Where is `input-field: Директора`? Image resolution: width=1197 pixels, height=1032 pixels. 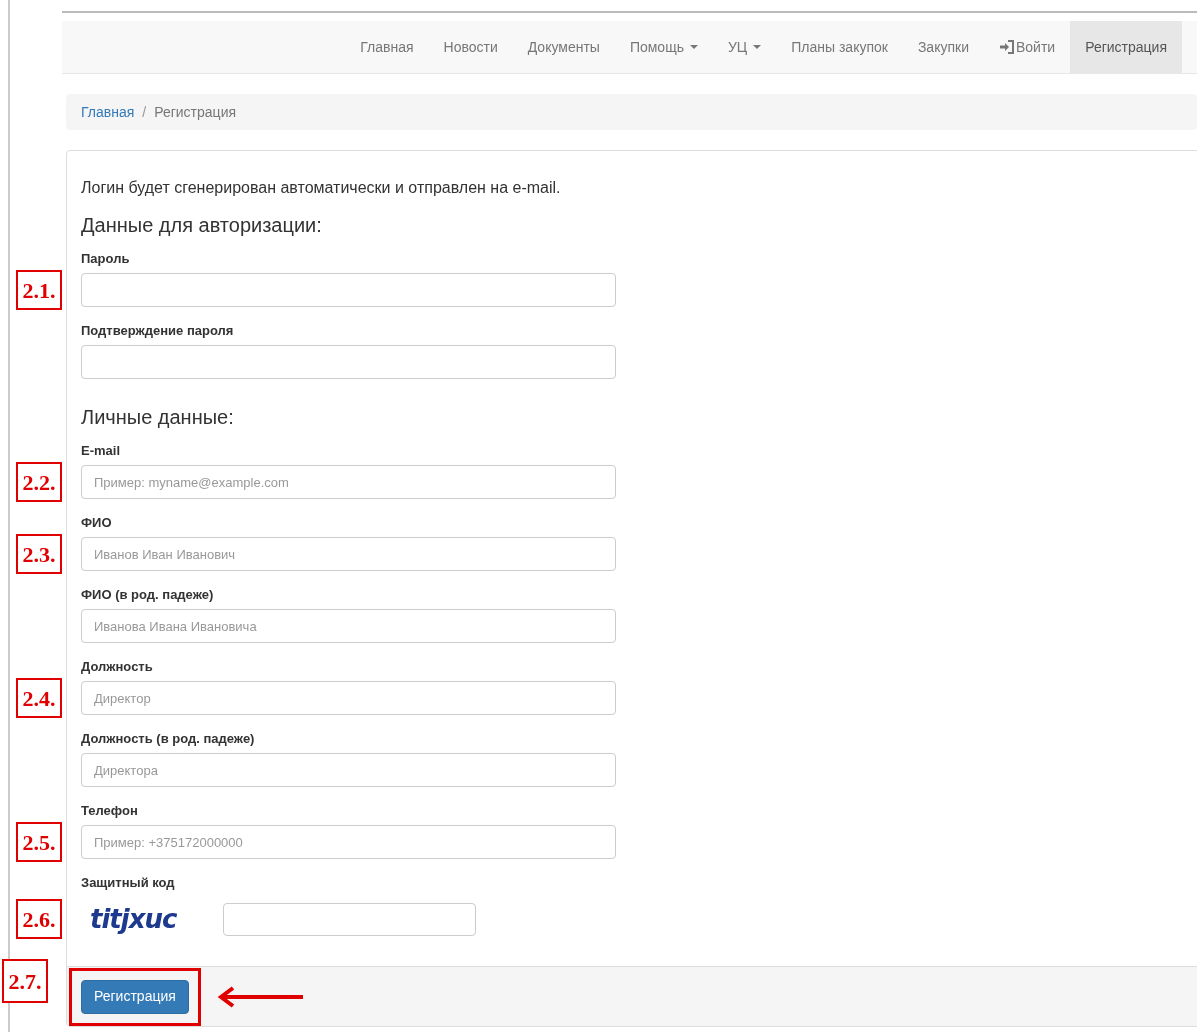
input-field: Директора is located at coordinates (348, 770).